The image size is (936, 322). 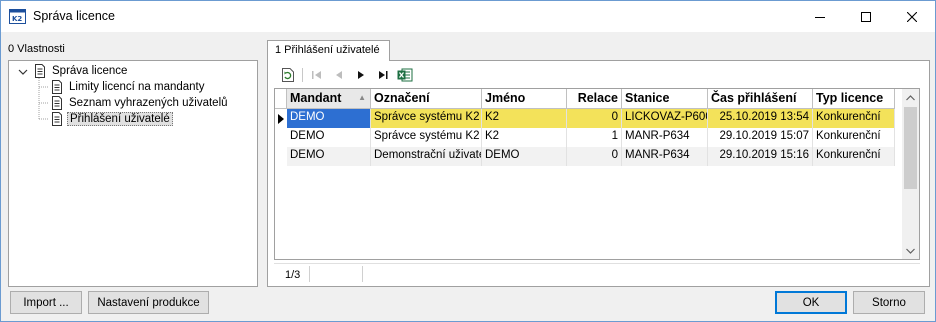 I want to click on tree-item-license-management: Správa licence, so click(x=81, y=71).